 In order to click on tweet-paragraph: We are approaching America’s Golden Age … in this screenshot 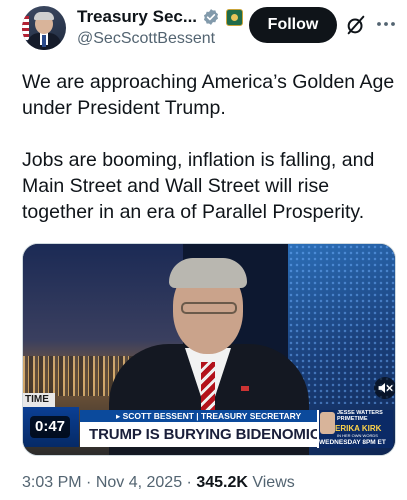, I will do `click(208, 95)`.